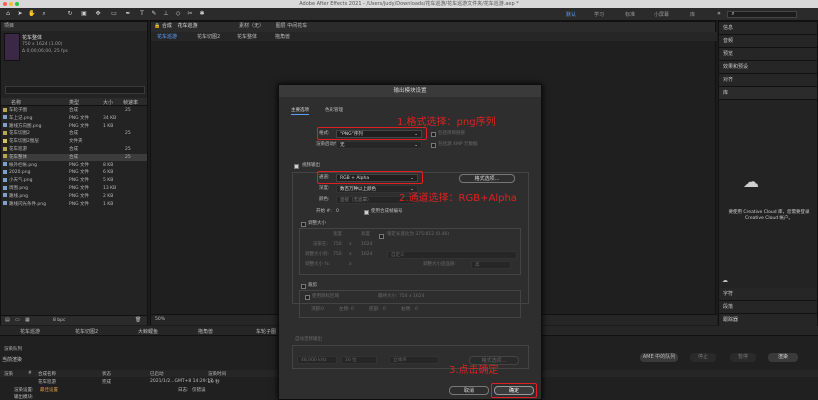 Image resolution: width=818 pixels, height=400 pixels. I want to click on ame-queue-button: AME 中的队列, so click(659, 357).